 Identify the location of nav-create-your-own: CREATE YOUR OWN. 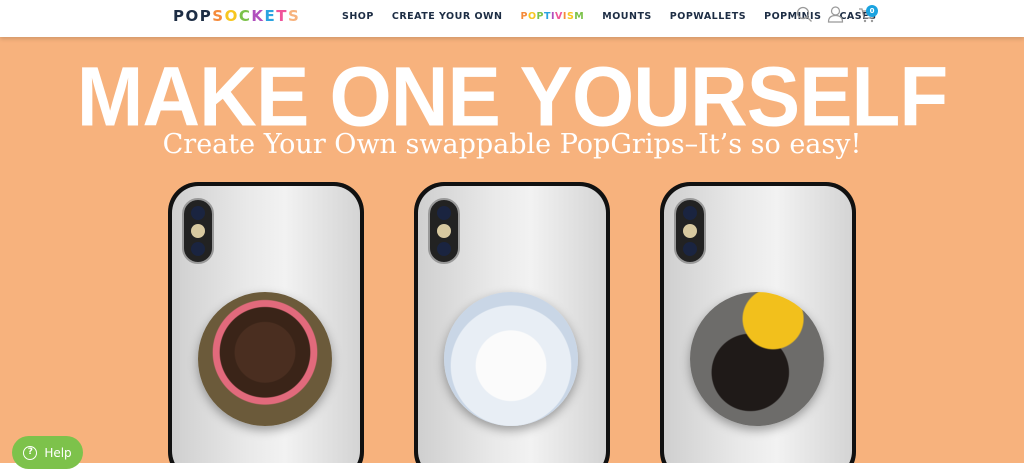
(447, 16).